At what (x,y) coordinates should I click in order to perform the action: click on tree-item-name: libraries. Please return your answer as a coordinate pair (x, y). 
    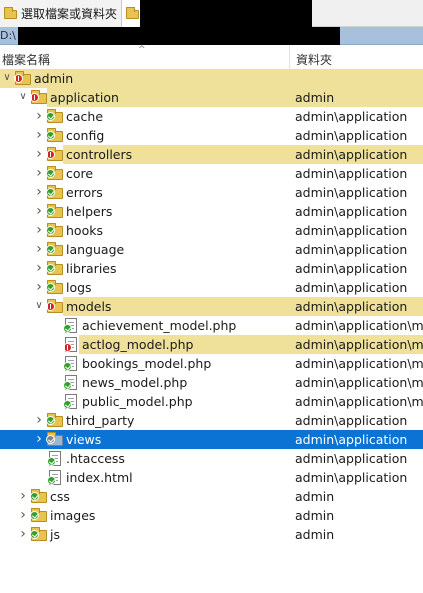
    Looking at the image, I should click on (91, 268).